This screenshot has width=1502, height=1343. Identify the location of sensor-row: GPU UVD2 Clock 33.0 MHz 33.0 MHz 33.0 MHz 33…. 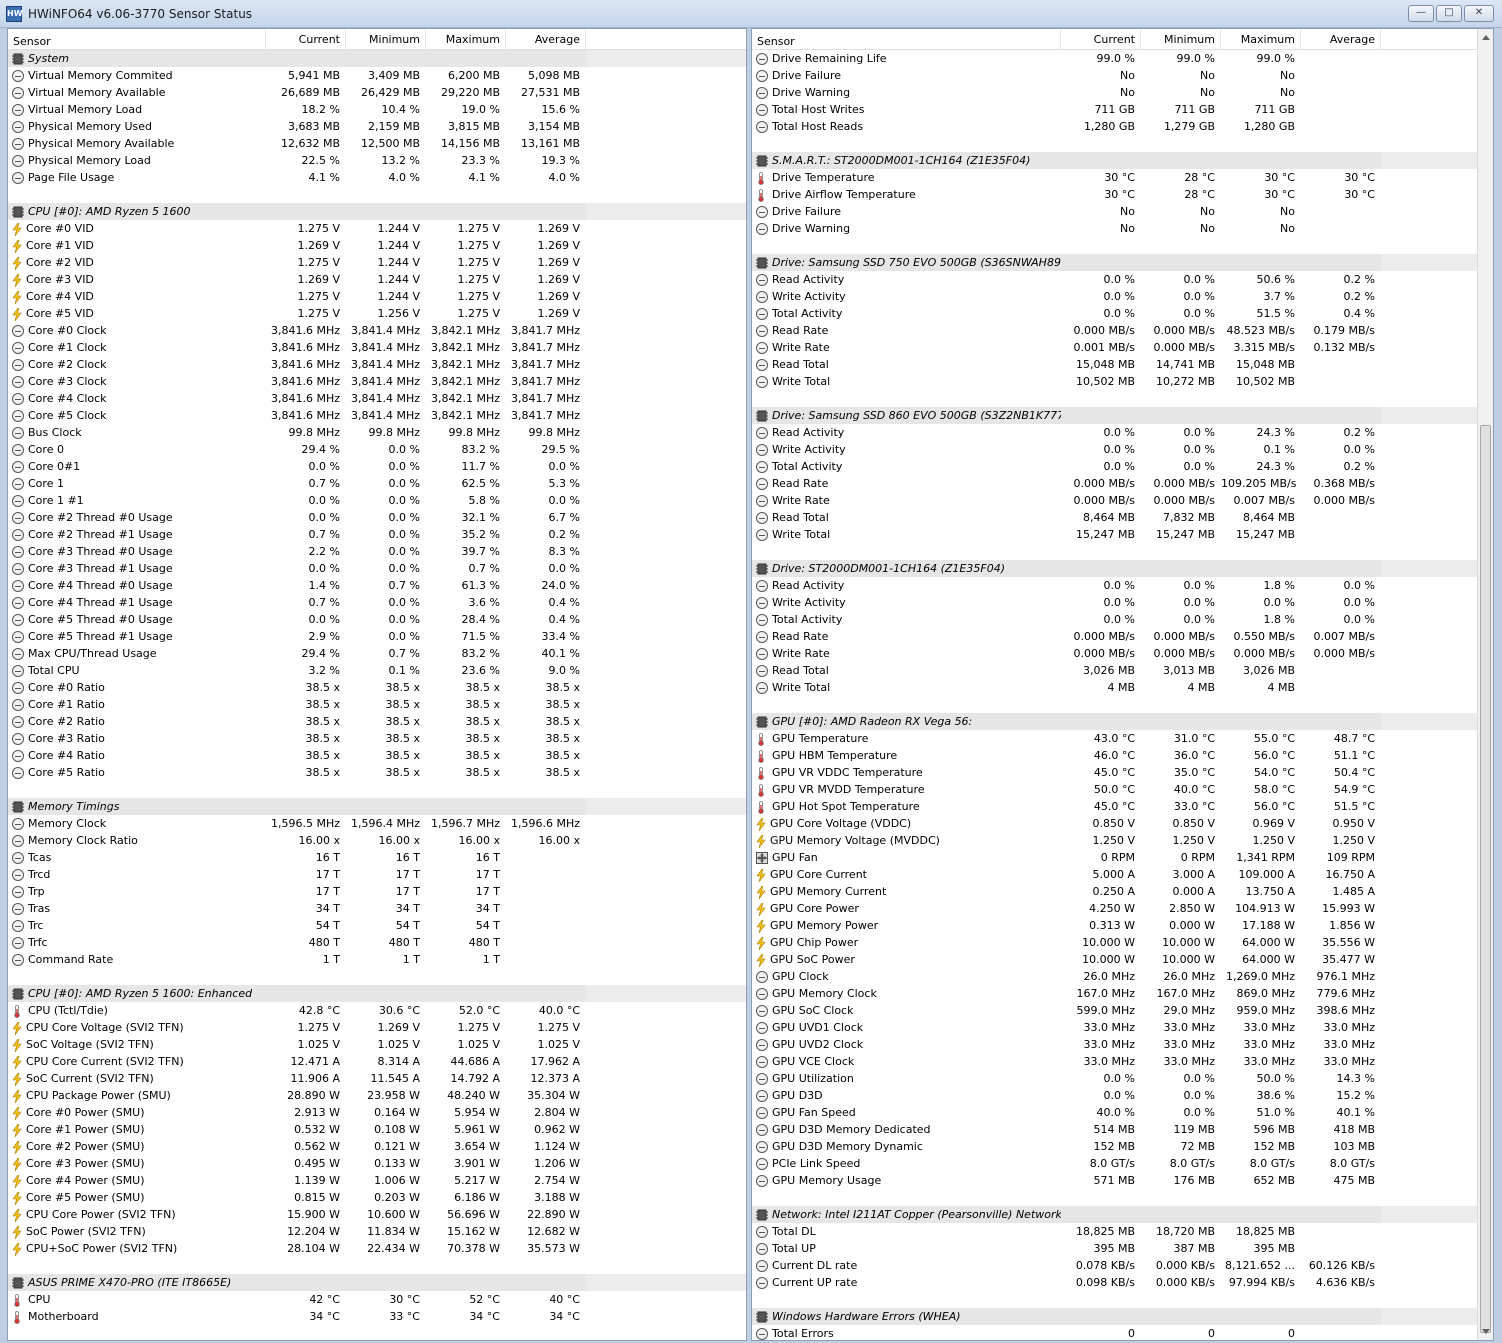
(1122, 1044).